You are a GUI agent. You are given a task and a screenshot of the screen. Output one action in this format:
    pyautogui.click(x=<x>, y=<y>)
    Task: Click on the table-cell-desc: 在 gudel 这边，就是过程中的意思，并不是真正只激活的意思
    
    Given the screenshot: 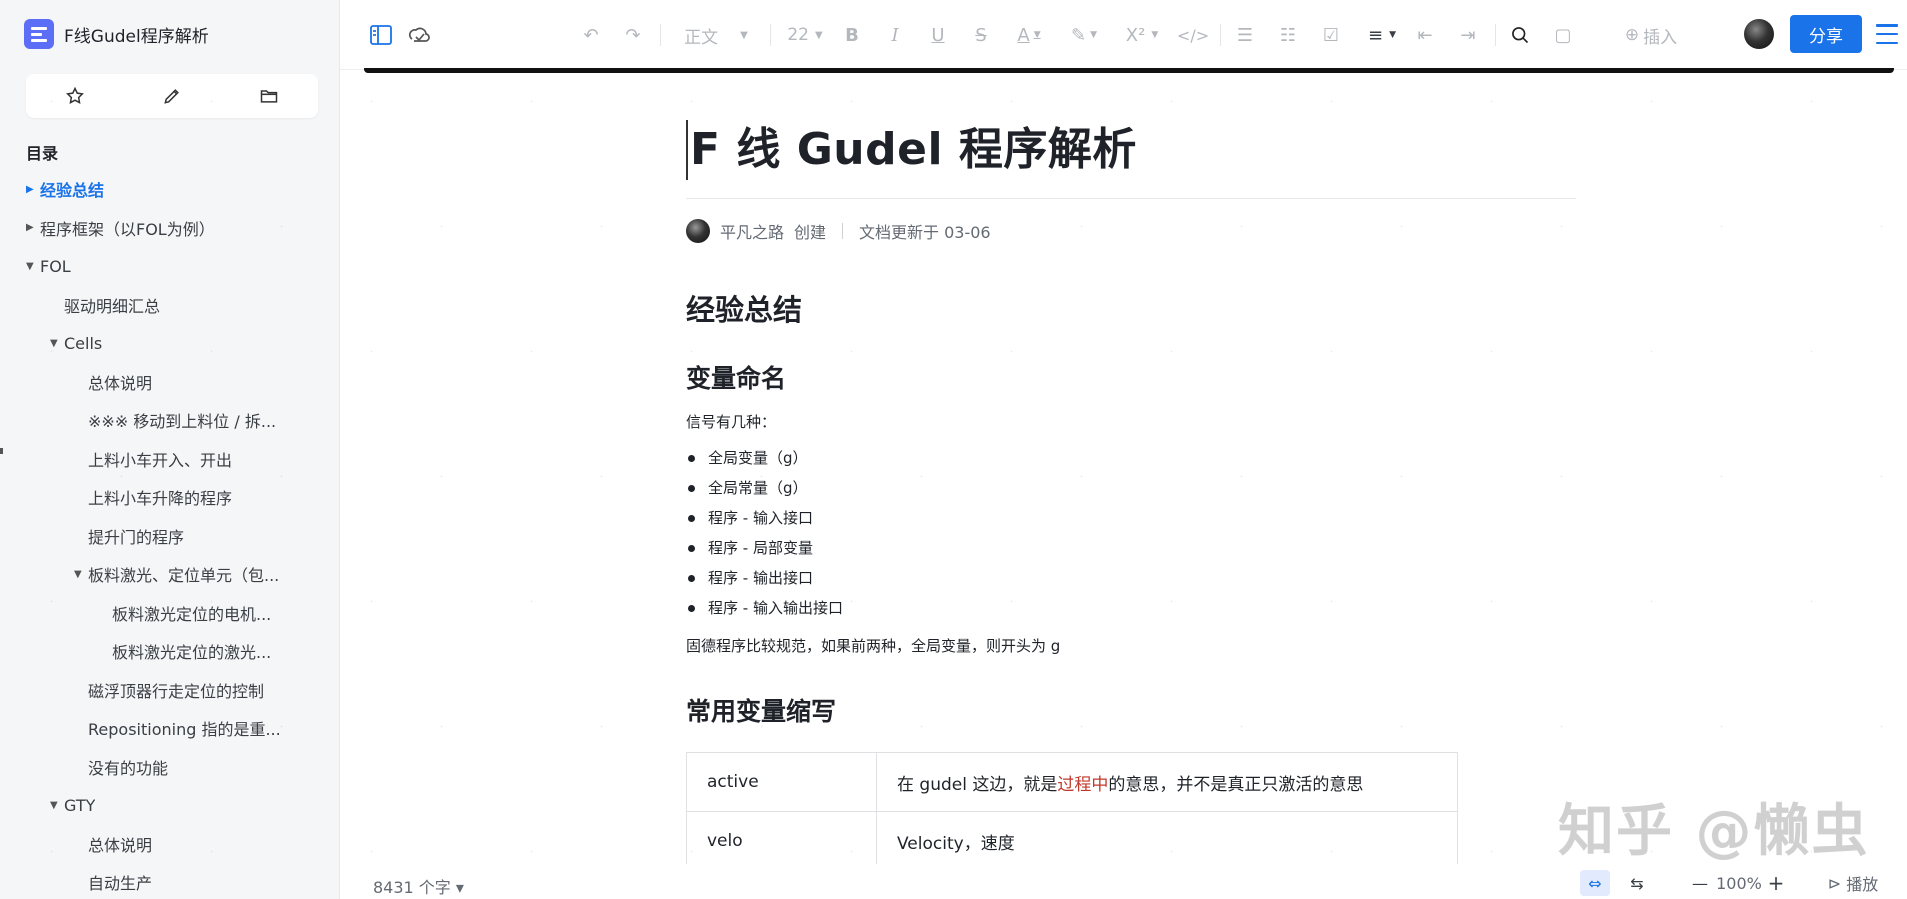 What is the action you would take?
    pyautogui.click(x=1167, y=782)
    